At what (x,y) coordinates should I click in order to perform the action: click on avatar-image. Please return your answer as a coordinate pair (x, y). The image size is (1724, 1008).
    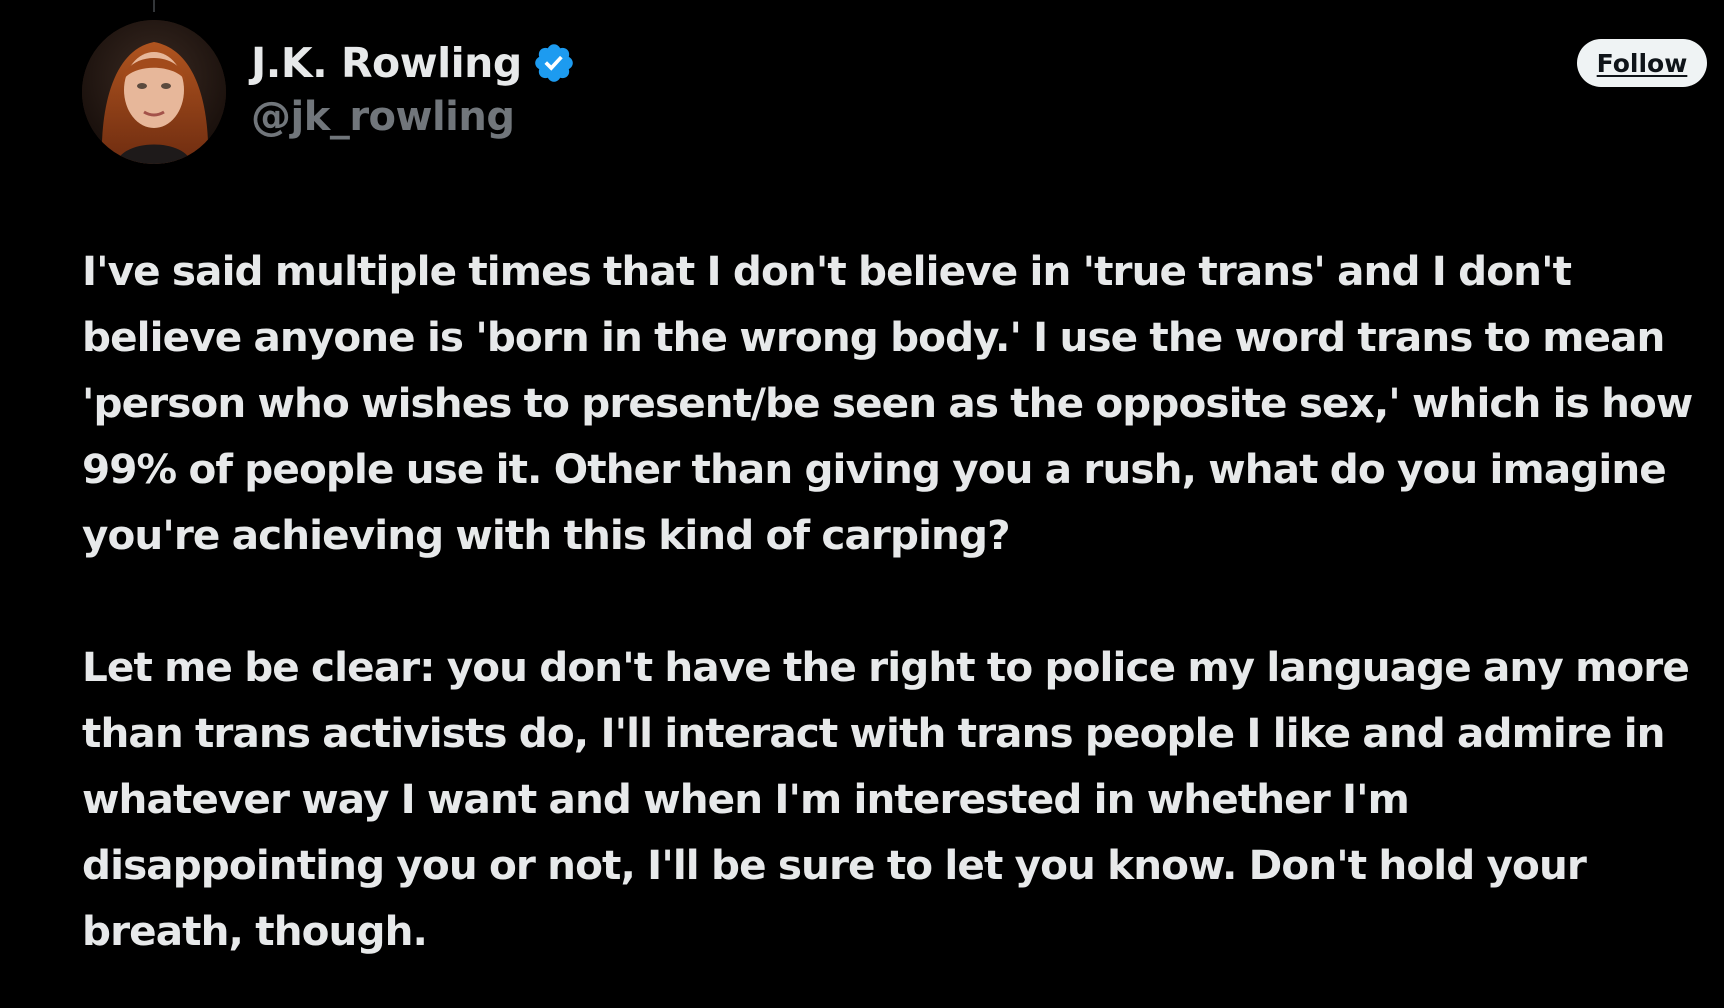
    Looking at the image, I should click on (154, 92).